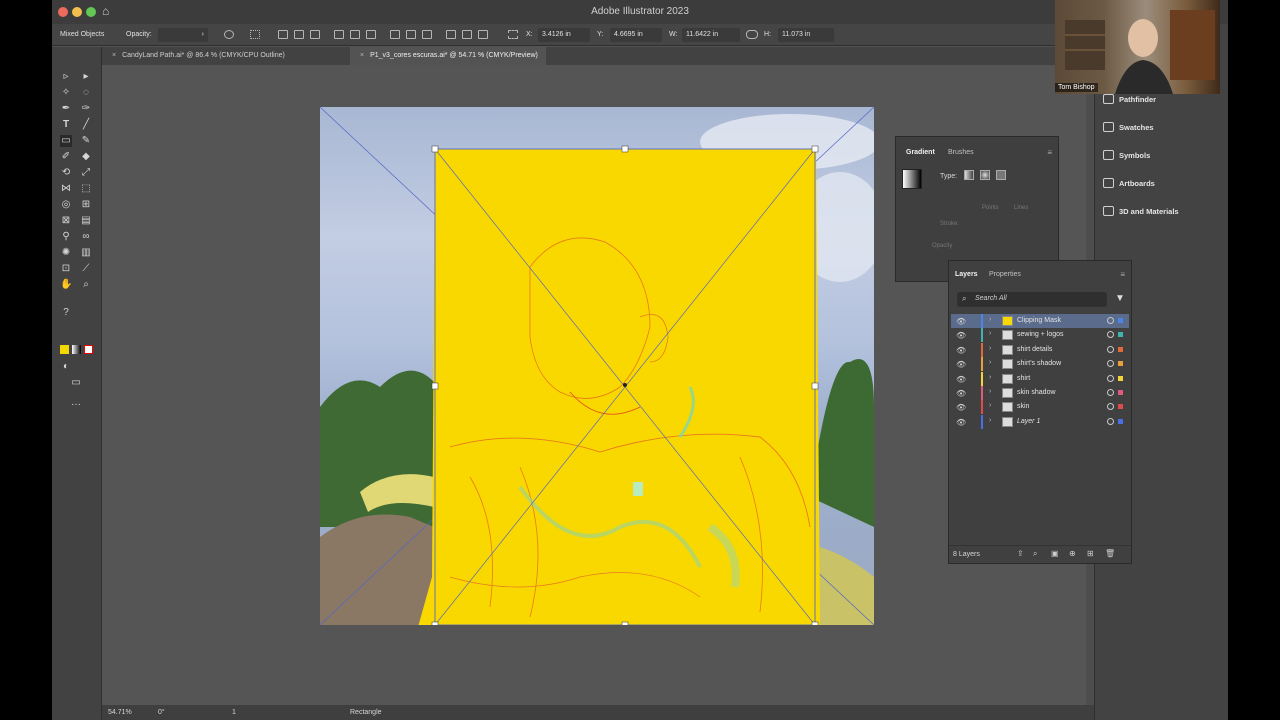  Describe the element at coordinates (315, 34) in the screenshot. I see `align-right-icon` at that location.